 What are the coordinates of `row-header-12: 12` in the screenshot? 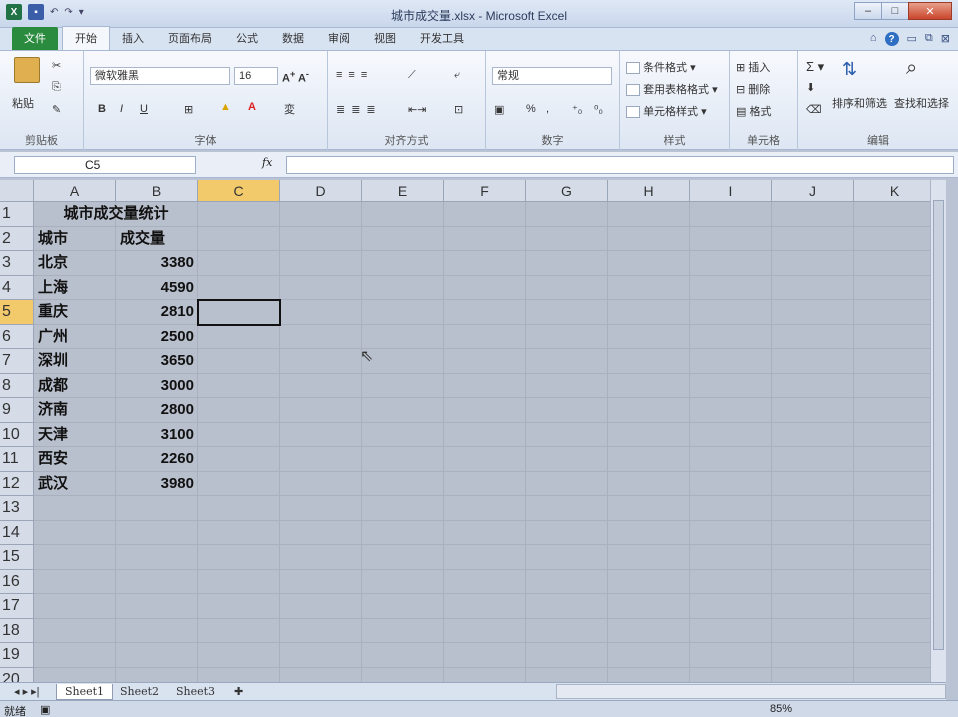 It's located at (17, 483).